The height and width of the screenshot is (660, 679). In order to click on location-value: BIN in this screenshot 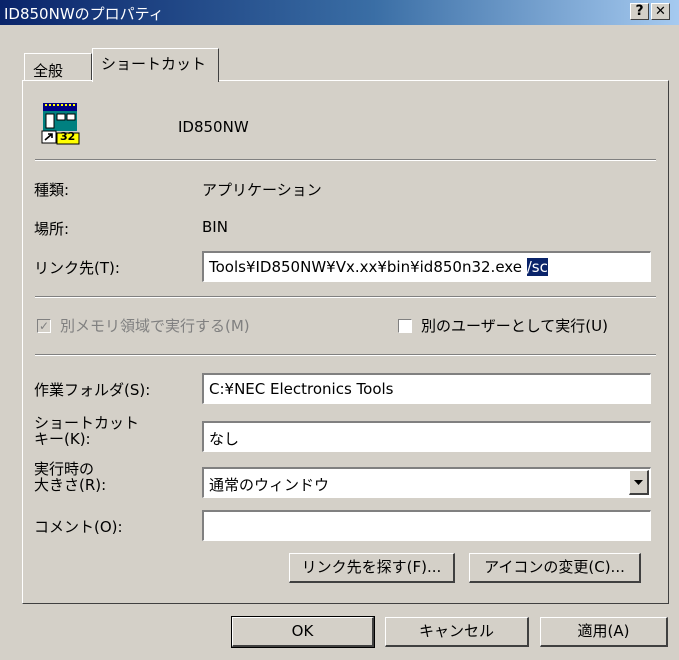, I will do `click(215, 227)`.